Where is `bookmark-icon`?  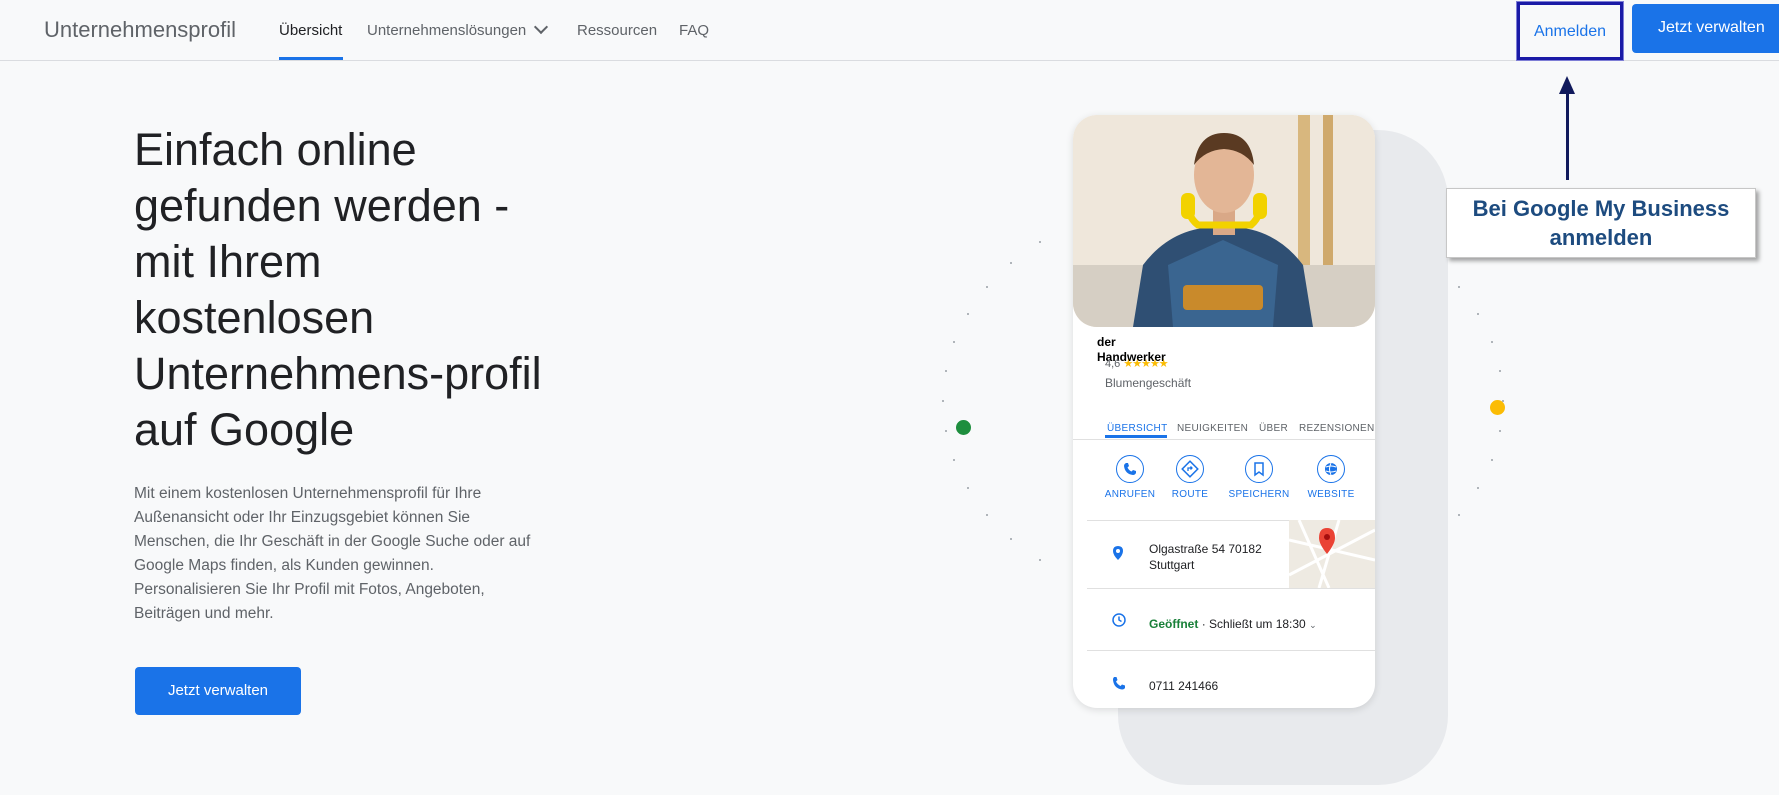 bookmark-icon is located at coordinates (1259, 469).